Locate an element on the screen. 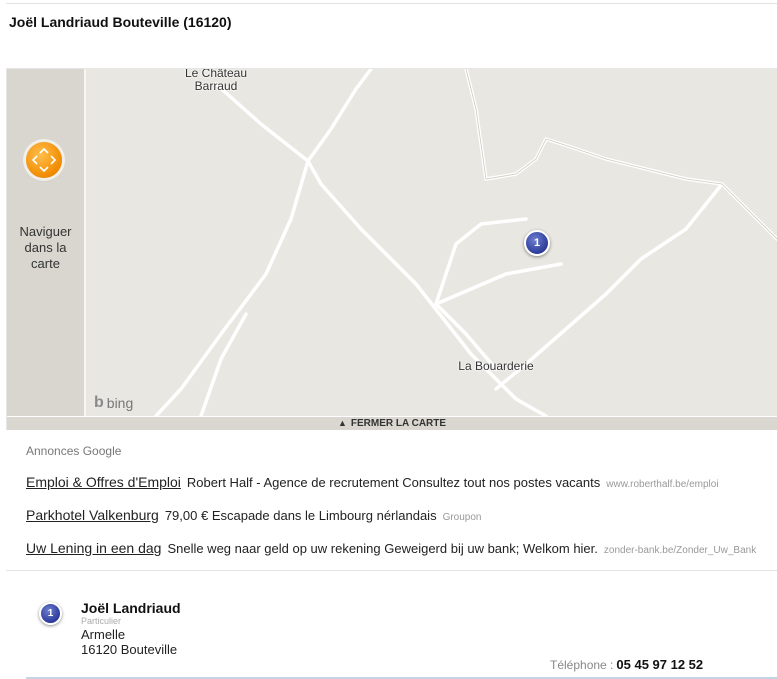  close-map-button: ▲ FERMER LA CARTE is located at coordinates (392, 423).